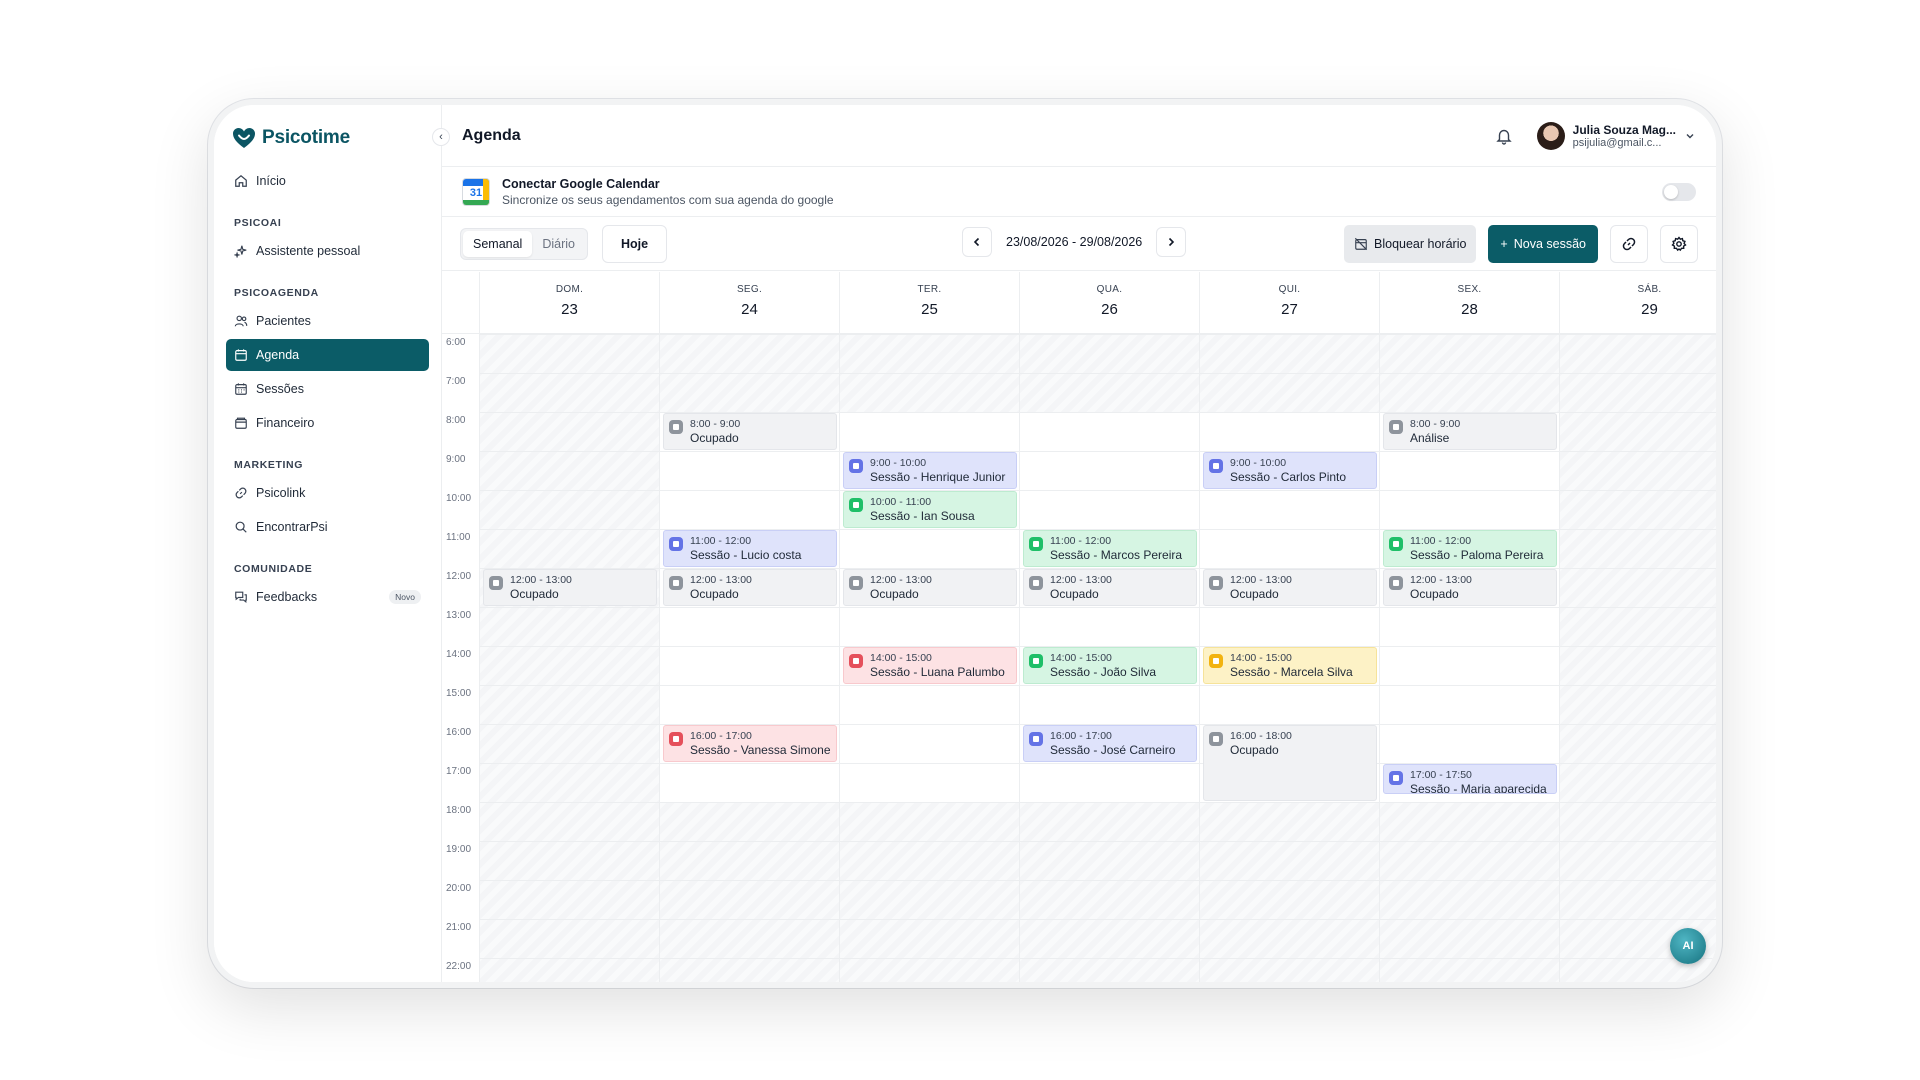 The height and width of the screenshot is (1080, 1920). What do you see at coordinates (292, 527) in the screenshot?
I see `sidebar-item-label: EncontrarPsi` at bounding box center [292, 527].